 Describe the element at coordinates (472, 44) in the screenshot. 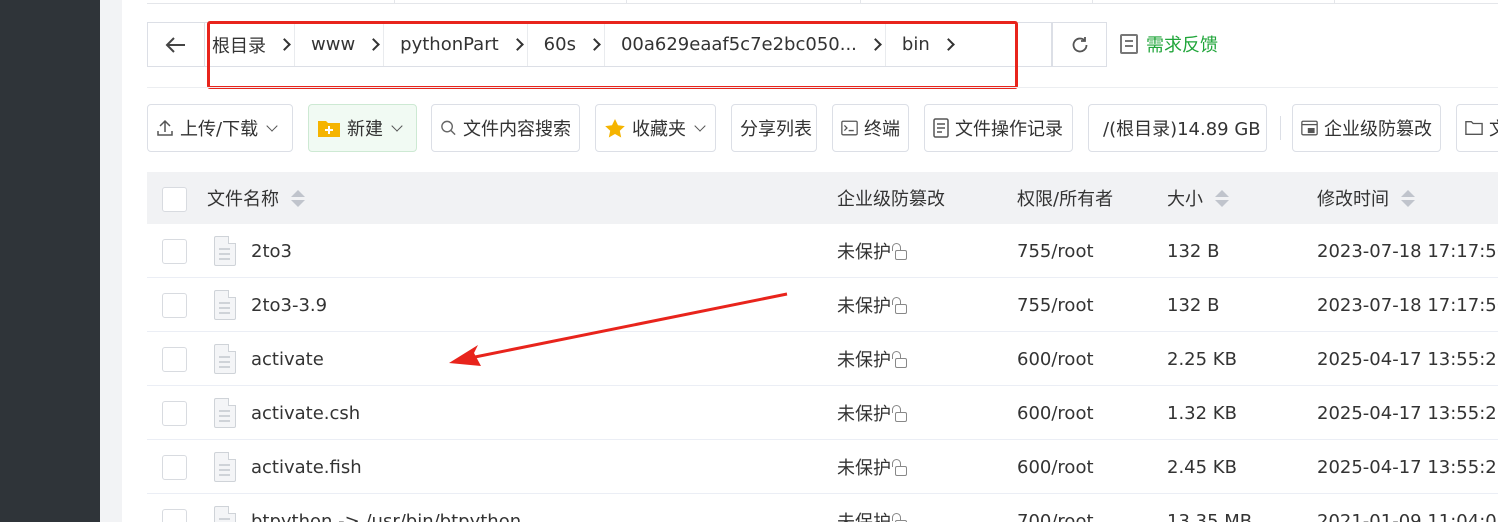

I see `breadcrumb-item-pythonpart: pythonPart` at that location.